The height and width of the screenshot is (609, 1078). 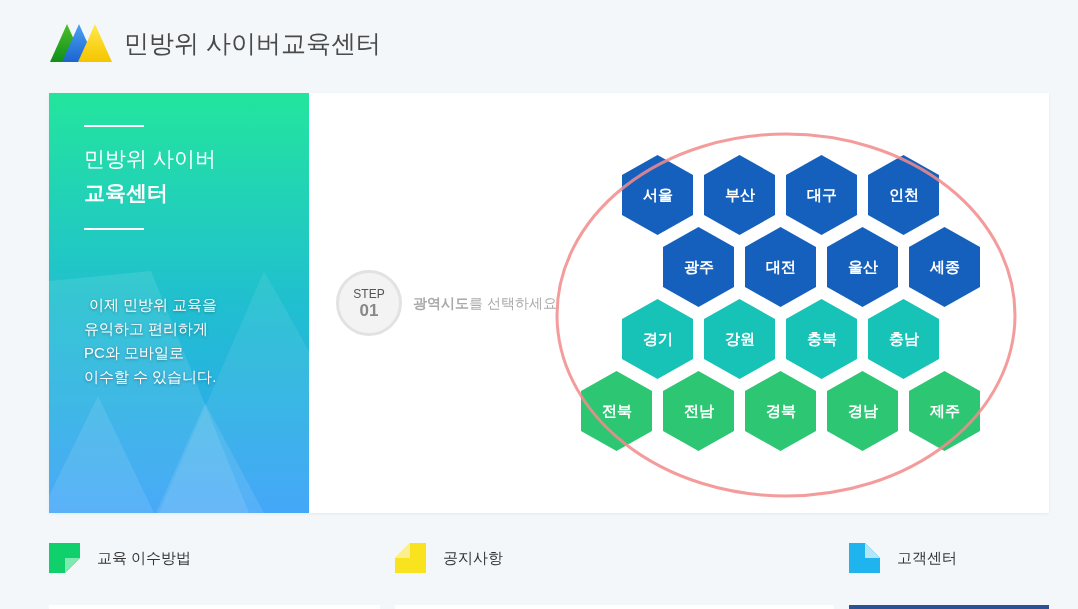 I want to click on logo-icon, so click(x=81, y=43).